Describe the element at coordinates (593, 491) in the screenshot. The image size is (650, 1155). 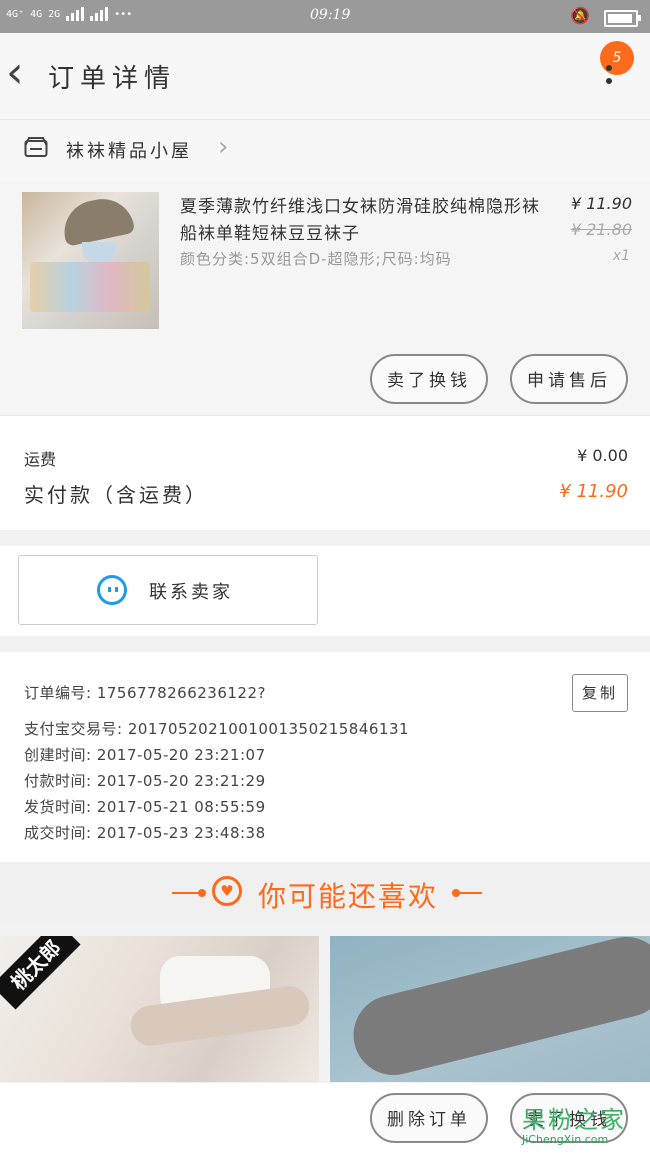
I see `paid-value: ¥ 11.90` at that location.